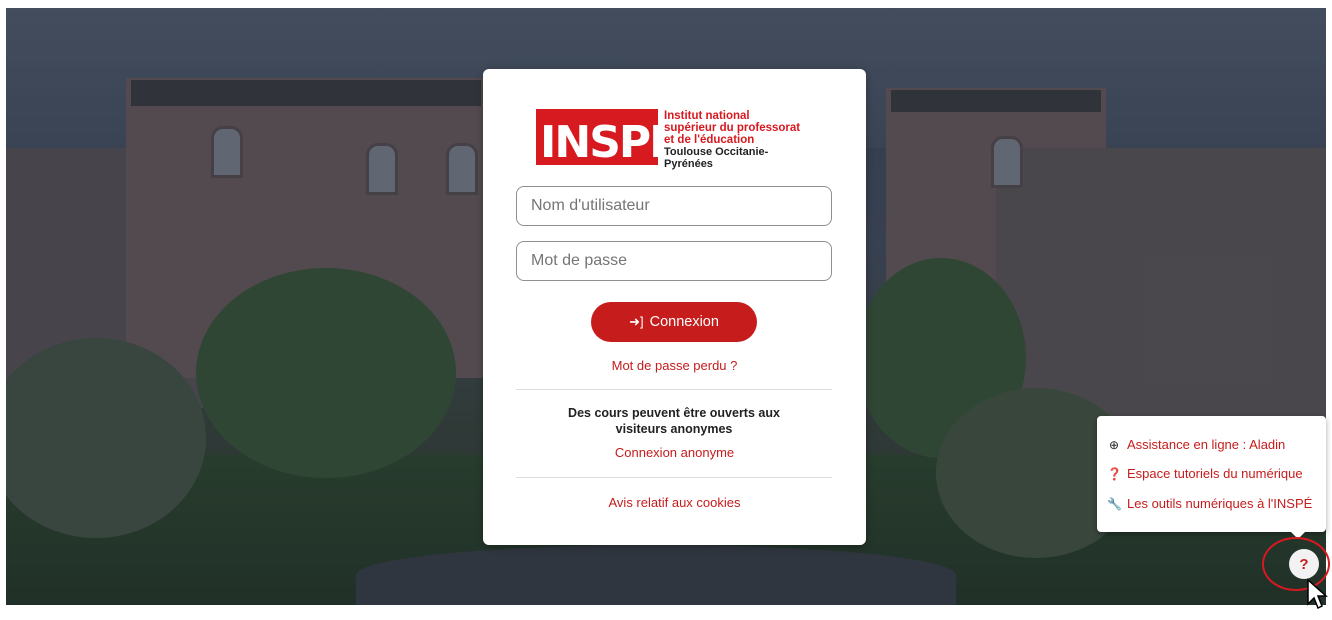  I want to click on mouse-cursor-icon, so click(1317, 594).